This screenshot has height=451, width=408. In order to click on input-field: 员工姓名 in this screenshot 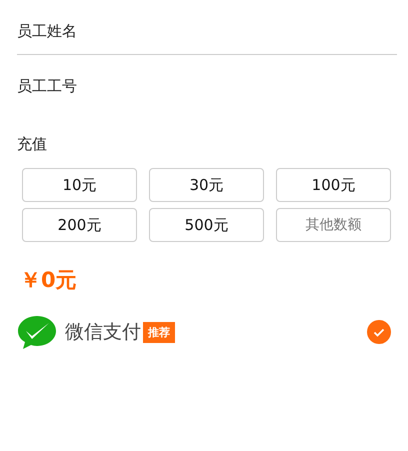, I will do `click(117, 31)`.